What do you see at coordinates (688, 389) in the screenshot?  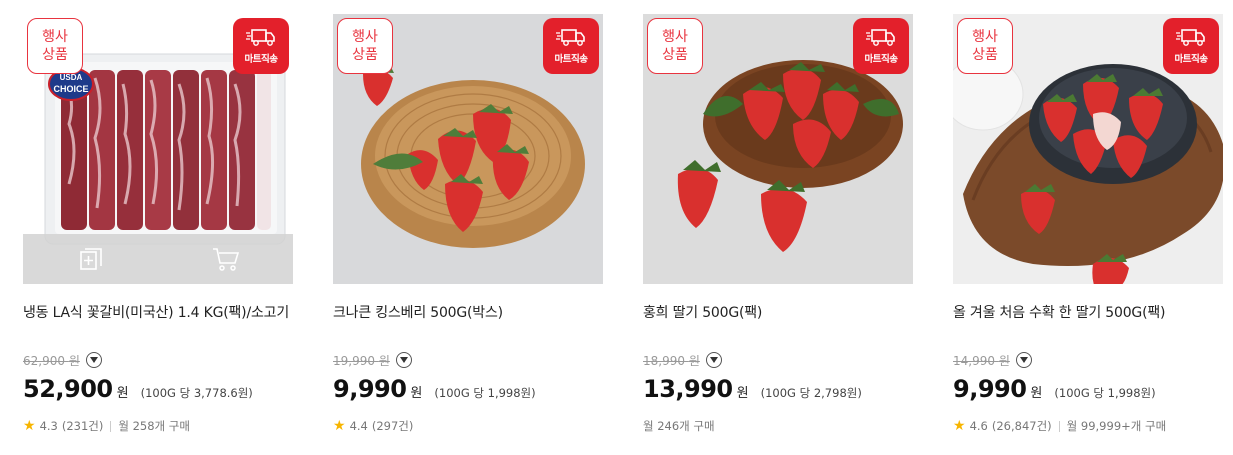 I see `sale-price: 13,990` at bounding box center [688, 389].